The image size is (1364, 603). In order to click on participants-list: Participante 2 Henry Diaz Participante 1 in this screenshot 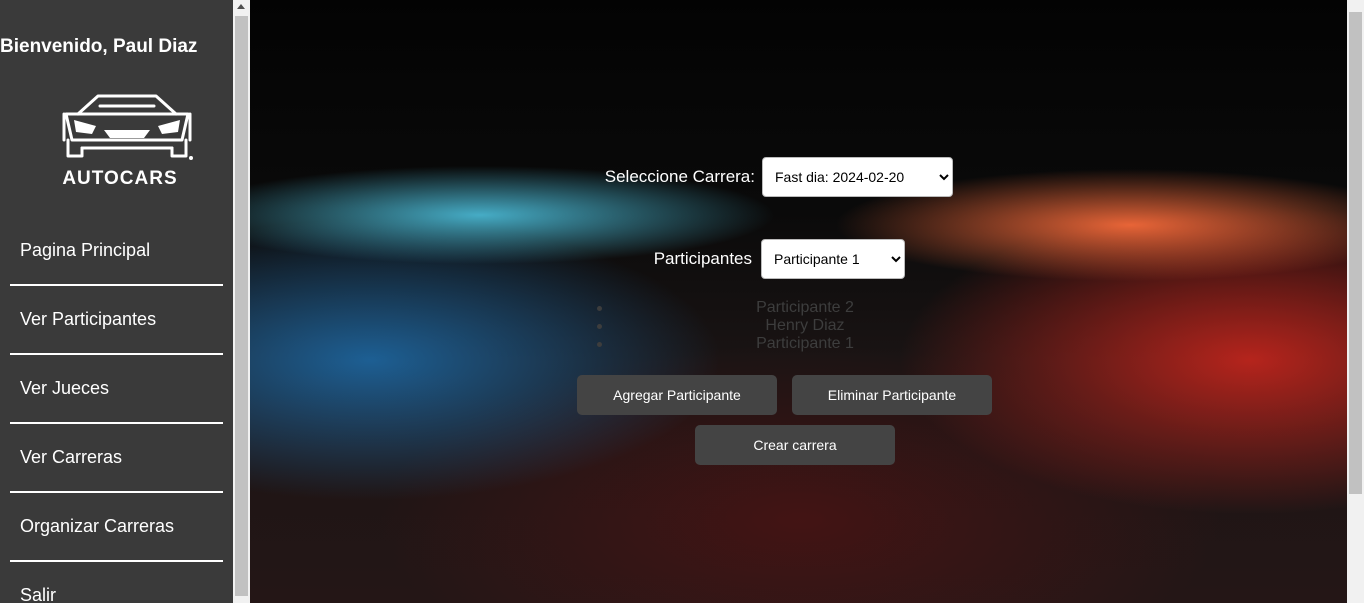, I will do `click(805, 326)`.